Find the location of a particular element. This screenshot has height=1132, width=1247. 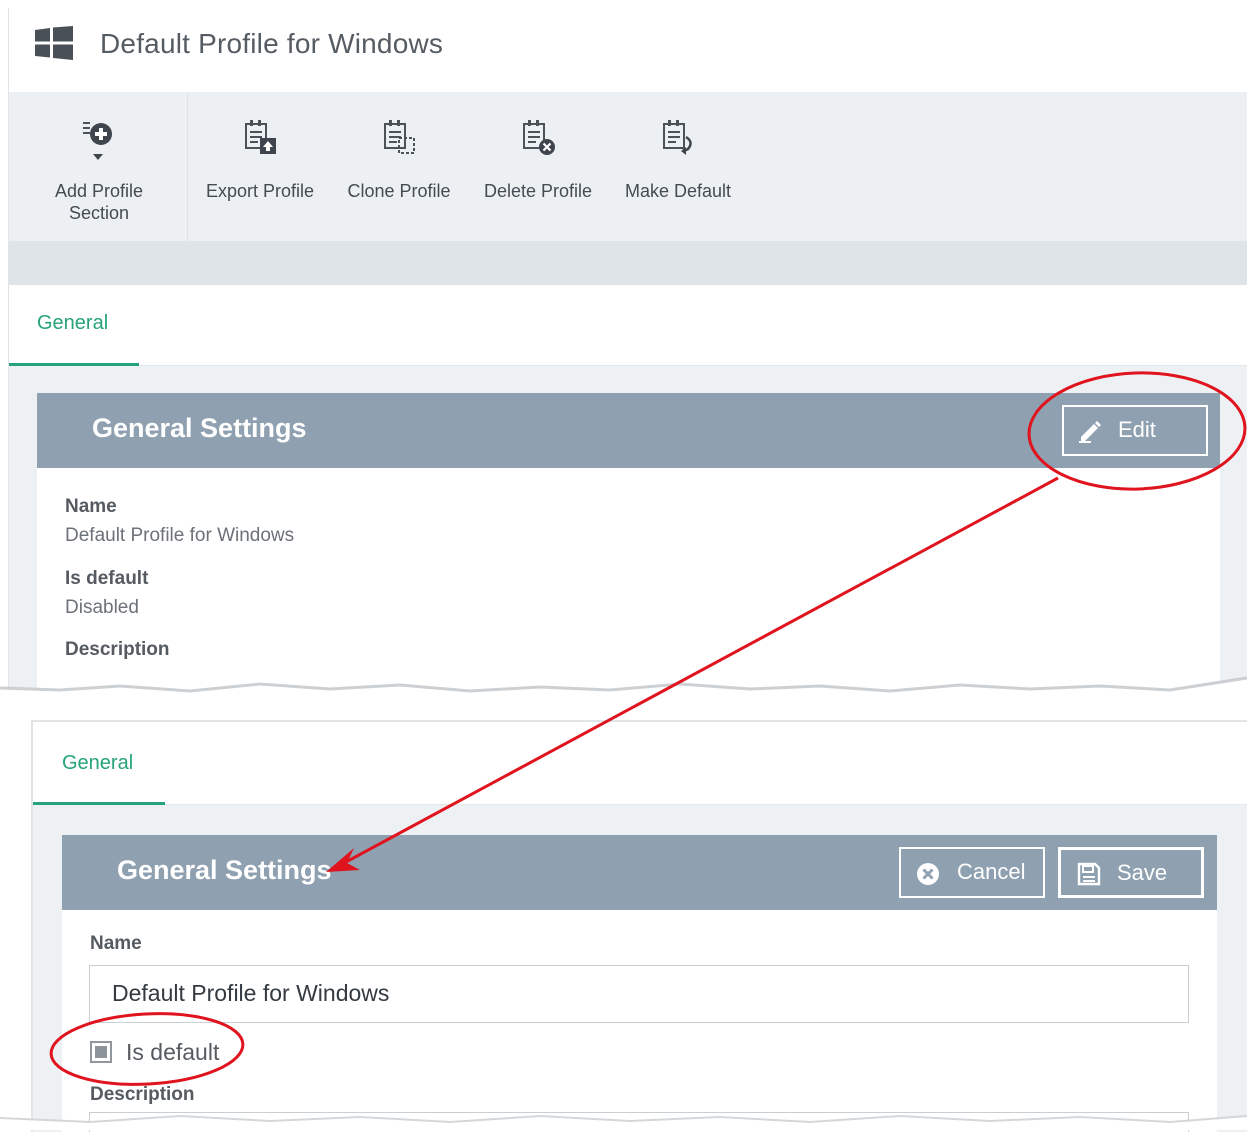

windows-logo-icon is located at coordinates (54, 43).